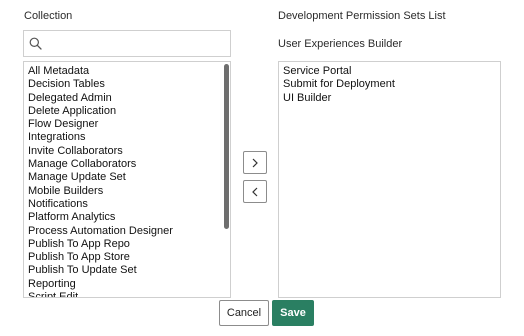 The height and width of the screenshot is (336, 524). What do you see at coordinates (129, 98) in the screenshot?
I see `list-item: Delegated Admin` at bounding box center [129, 98].